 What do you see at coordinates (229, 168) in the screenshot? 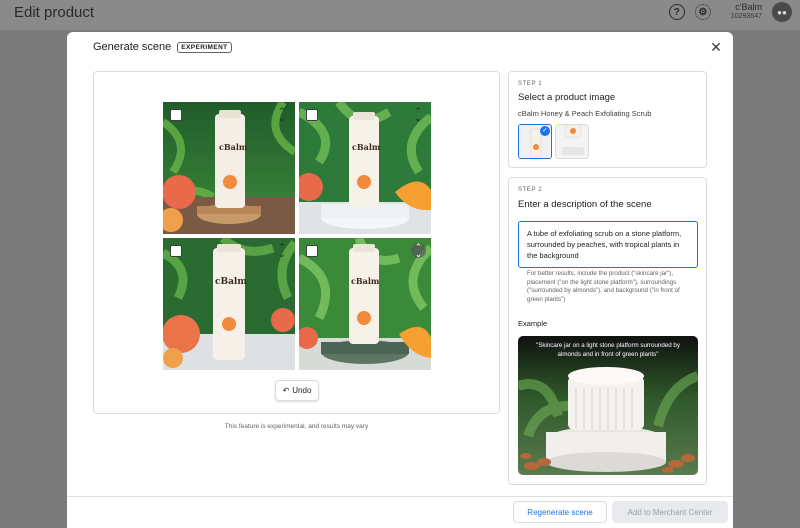
I see `generated-image-1: cBalm ⌃ ⌄` at bounding box center [229, 168].